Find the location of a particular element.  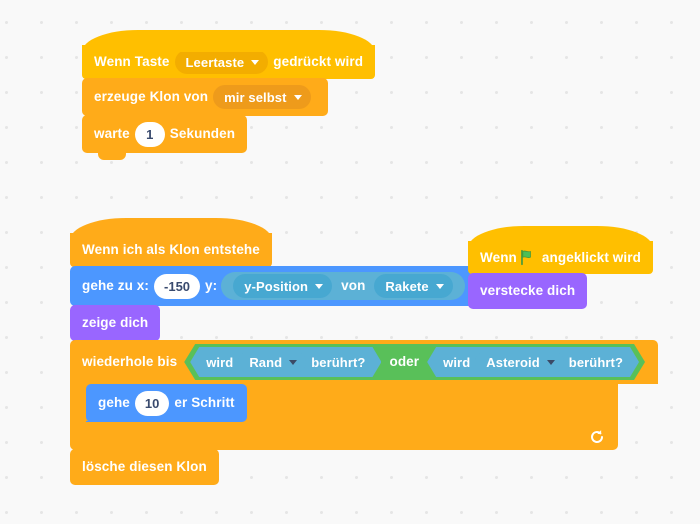

when-clone-starts-label: Wenn ich als Klon entstehe is located at coordinates (171, 250).